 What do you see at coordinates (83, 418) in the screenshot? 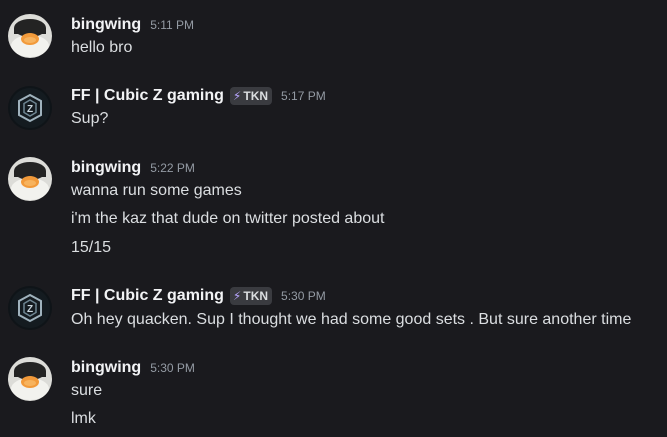
I see `message-text: lmk` at bounding box center [83, 418].